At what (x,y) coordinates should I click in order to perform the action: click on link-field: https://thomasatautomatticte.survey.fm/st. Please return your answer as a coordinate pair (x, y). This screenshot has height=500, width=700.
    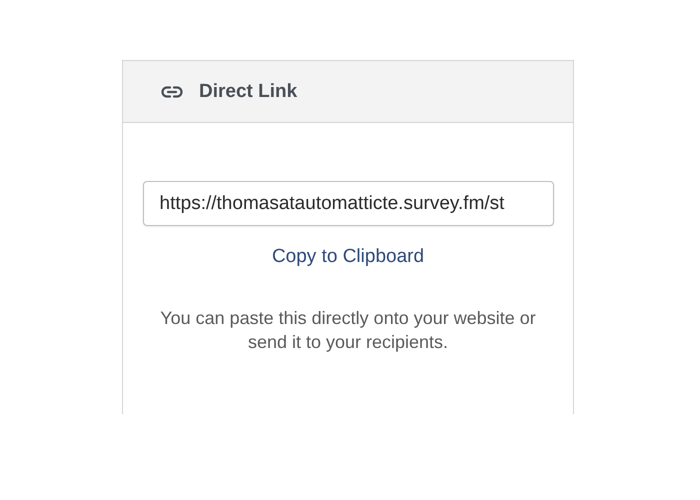
    Looking at the image, I should click on (348, 203).